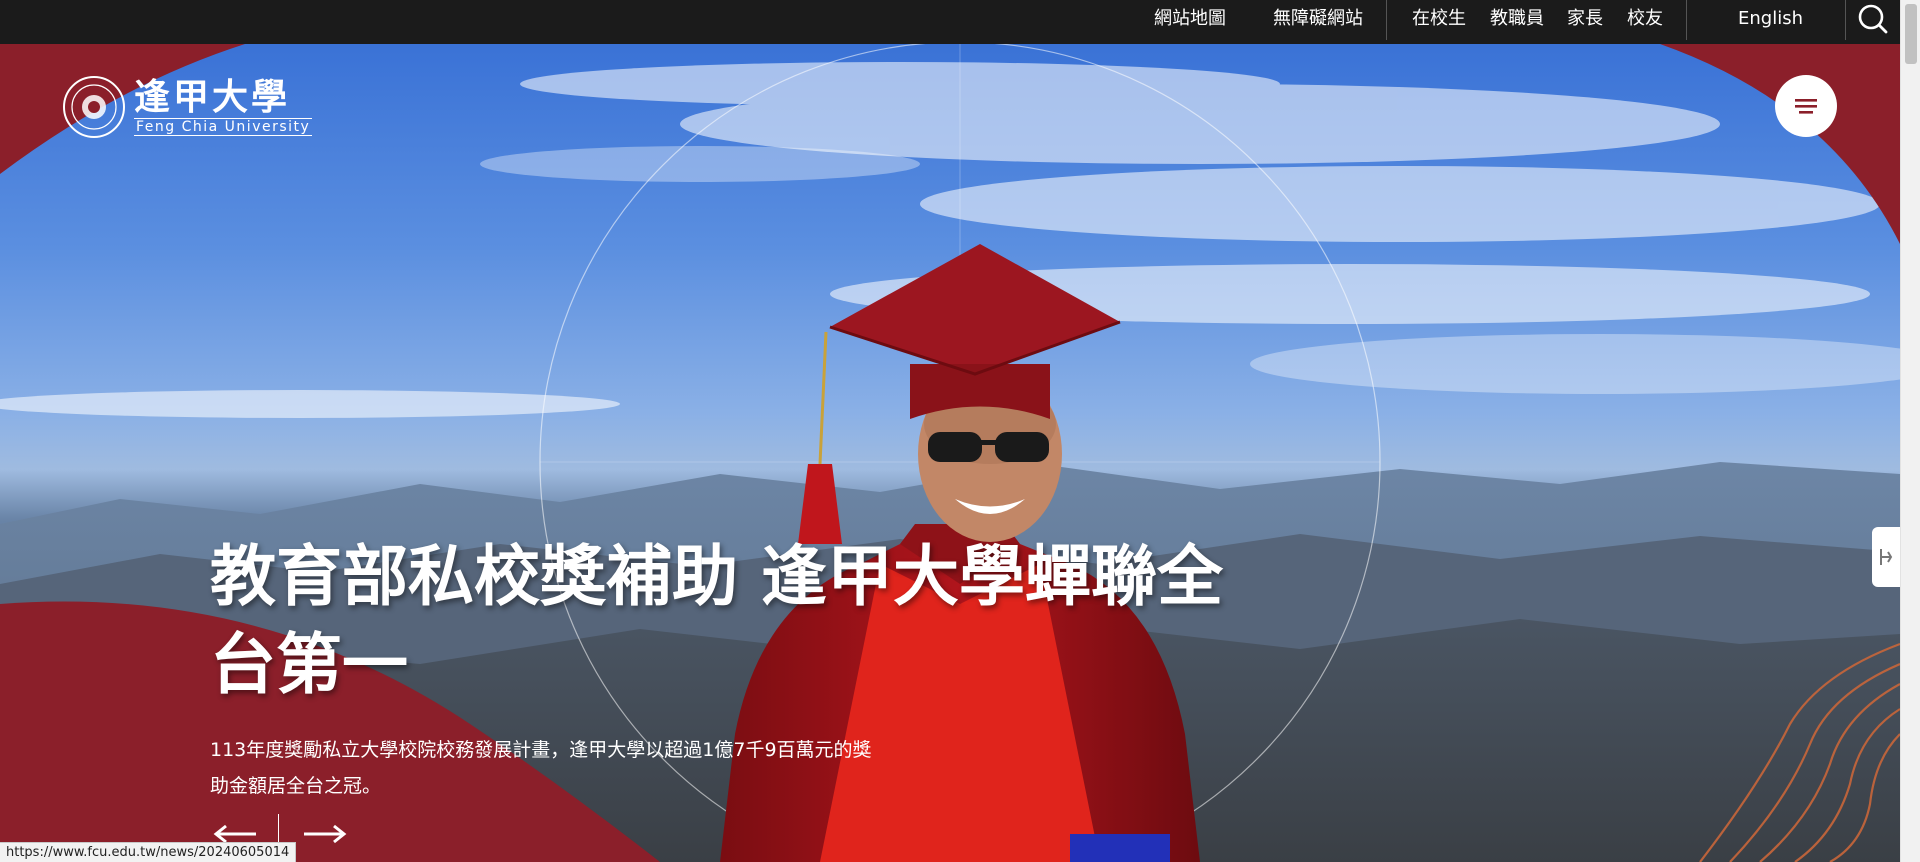 The width and height of the screenshot is (1920, 862). I want to click on hamburger-menu-icon, so click(1806, 106).